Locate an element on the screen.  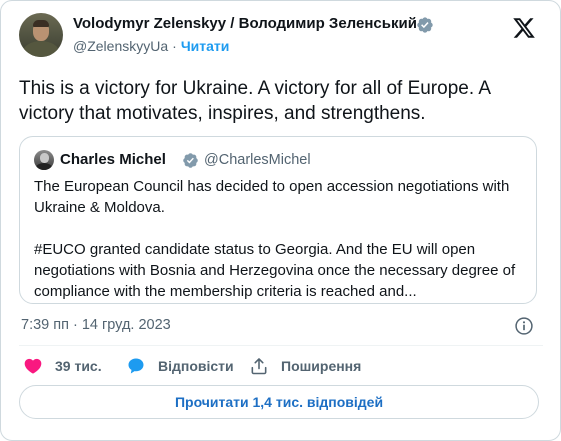
quoted-author-avatar is located at coordinates (44, 160).